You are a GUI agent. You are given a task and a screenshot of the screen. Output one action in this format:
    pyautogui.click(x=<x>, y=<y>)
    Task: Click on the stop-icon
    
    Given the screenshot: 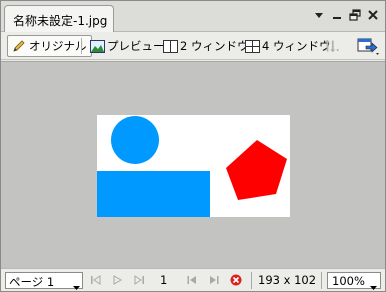 What is the action you would take?
    pyautogui.click(x=236, y=280)
    